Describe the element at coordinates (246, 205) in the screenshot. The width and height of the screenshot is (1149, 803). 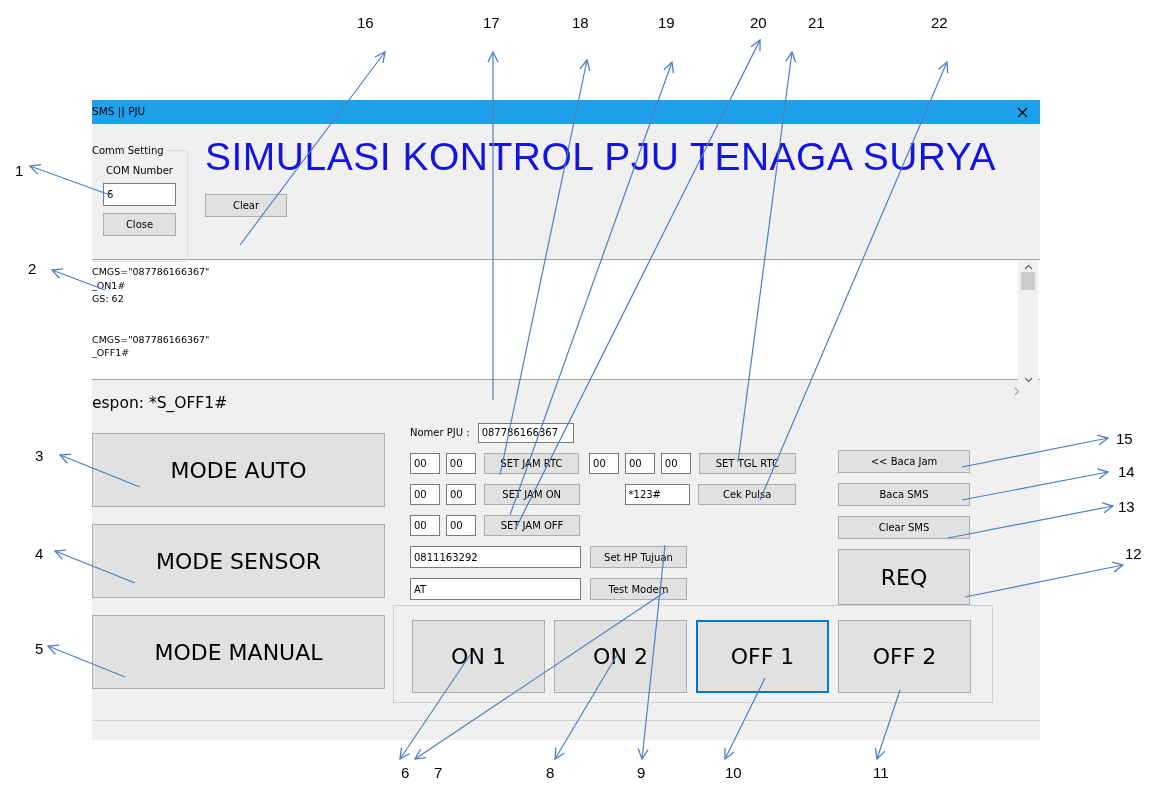
I see `button: Clear` at that location.